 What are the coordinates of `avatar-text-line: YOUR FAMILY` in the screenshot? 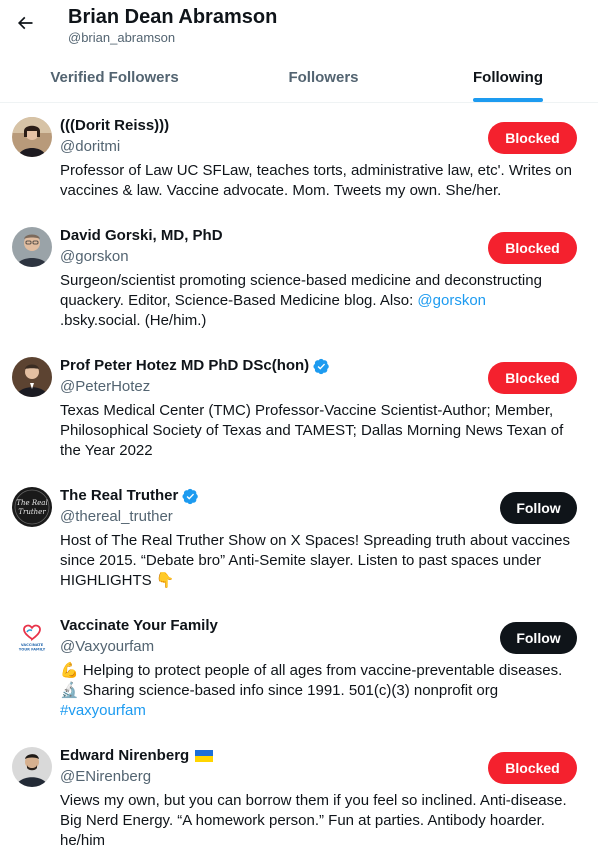 It's located at (32, 650).